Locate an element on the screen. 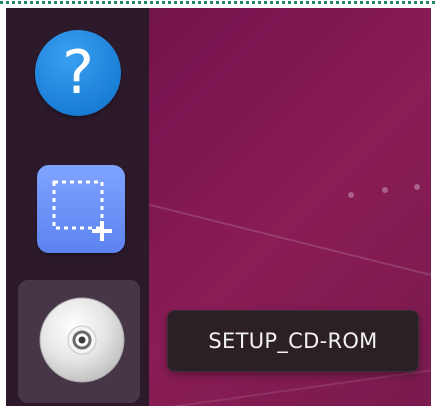  screenshot-icon is located at coordinates (81, 209).